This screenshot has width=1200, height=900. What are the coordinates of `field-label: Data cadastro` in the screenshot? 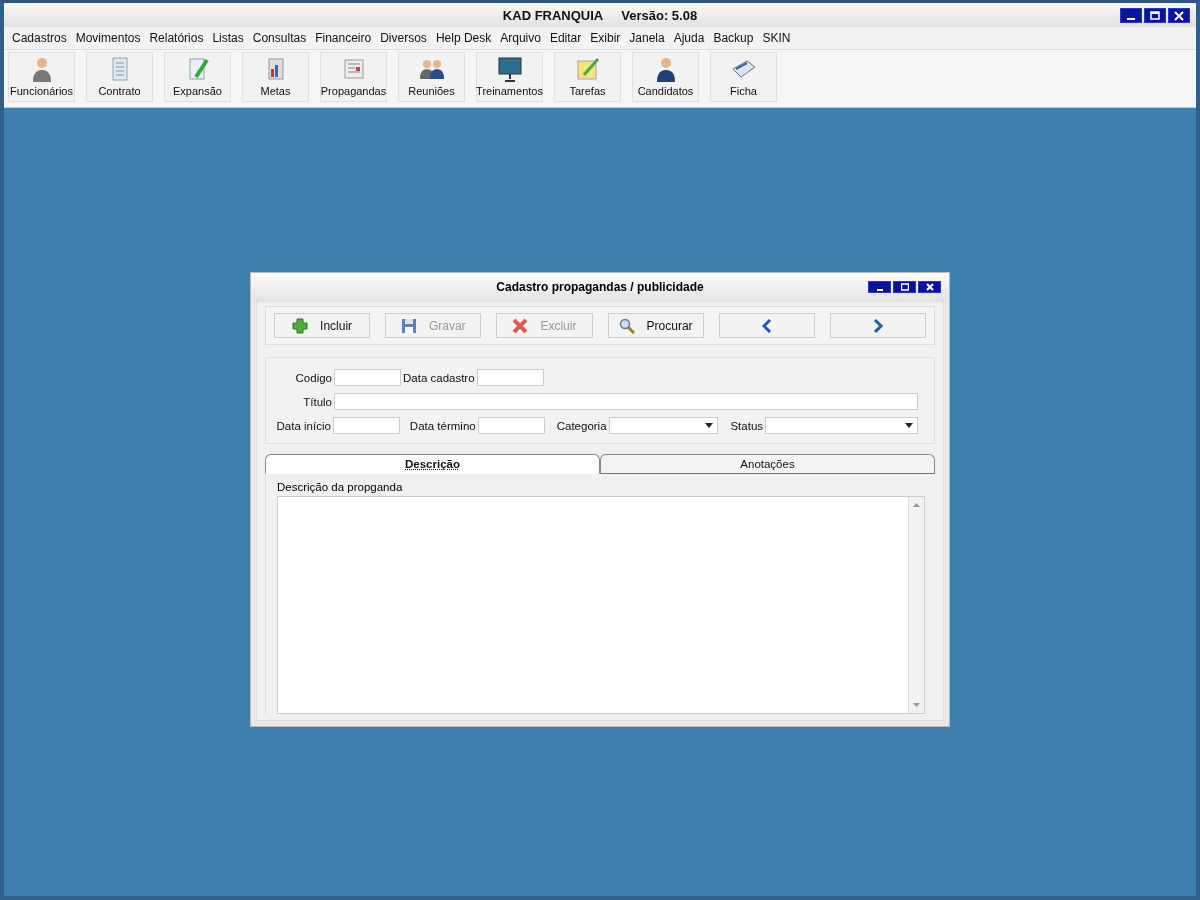 It's located at (439, 377).